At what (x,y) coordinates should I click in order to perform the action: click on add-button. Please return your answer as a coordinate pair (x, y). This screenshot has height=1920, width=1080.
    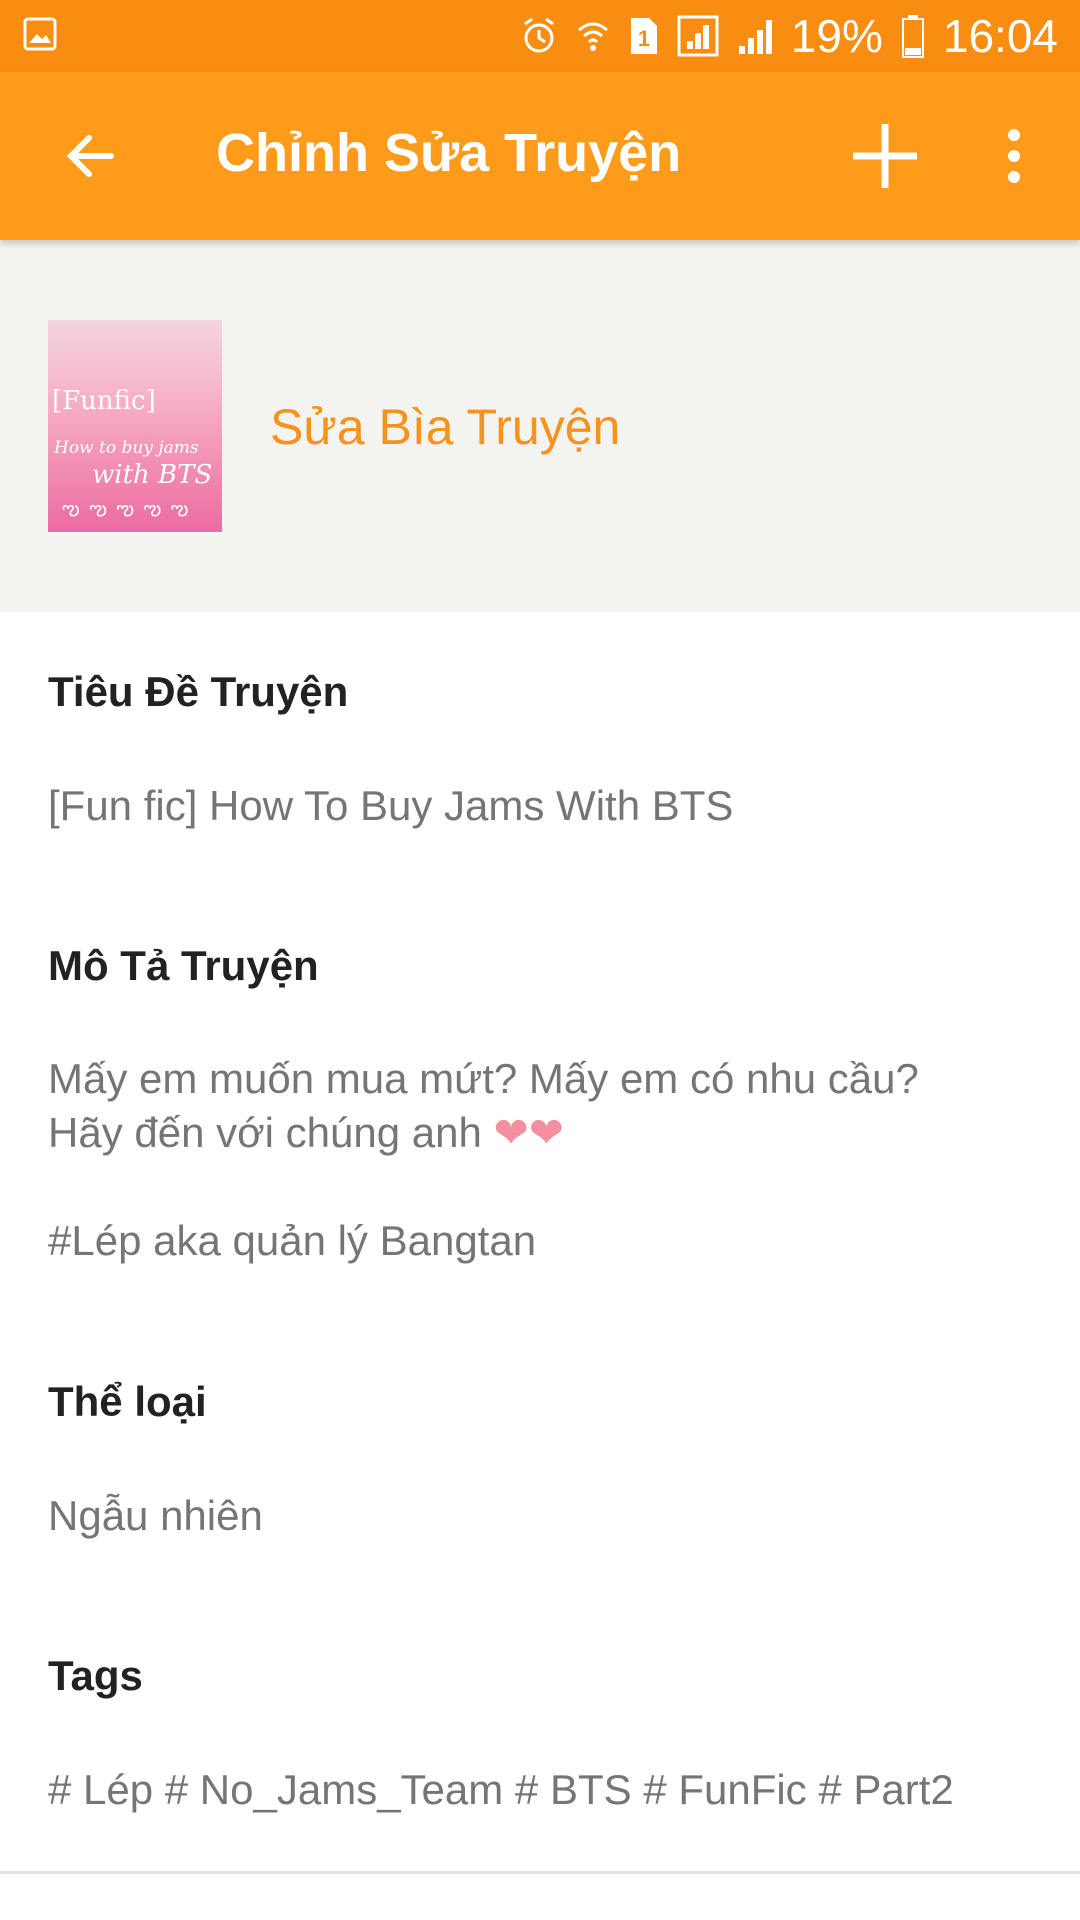
    Looking at the image, I should click on (885, 156).